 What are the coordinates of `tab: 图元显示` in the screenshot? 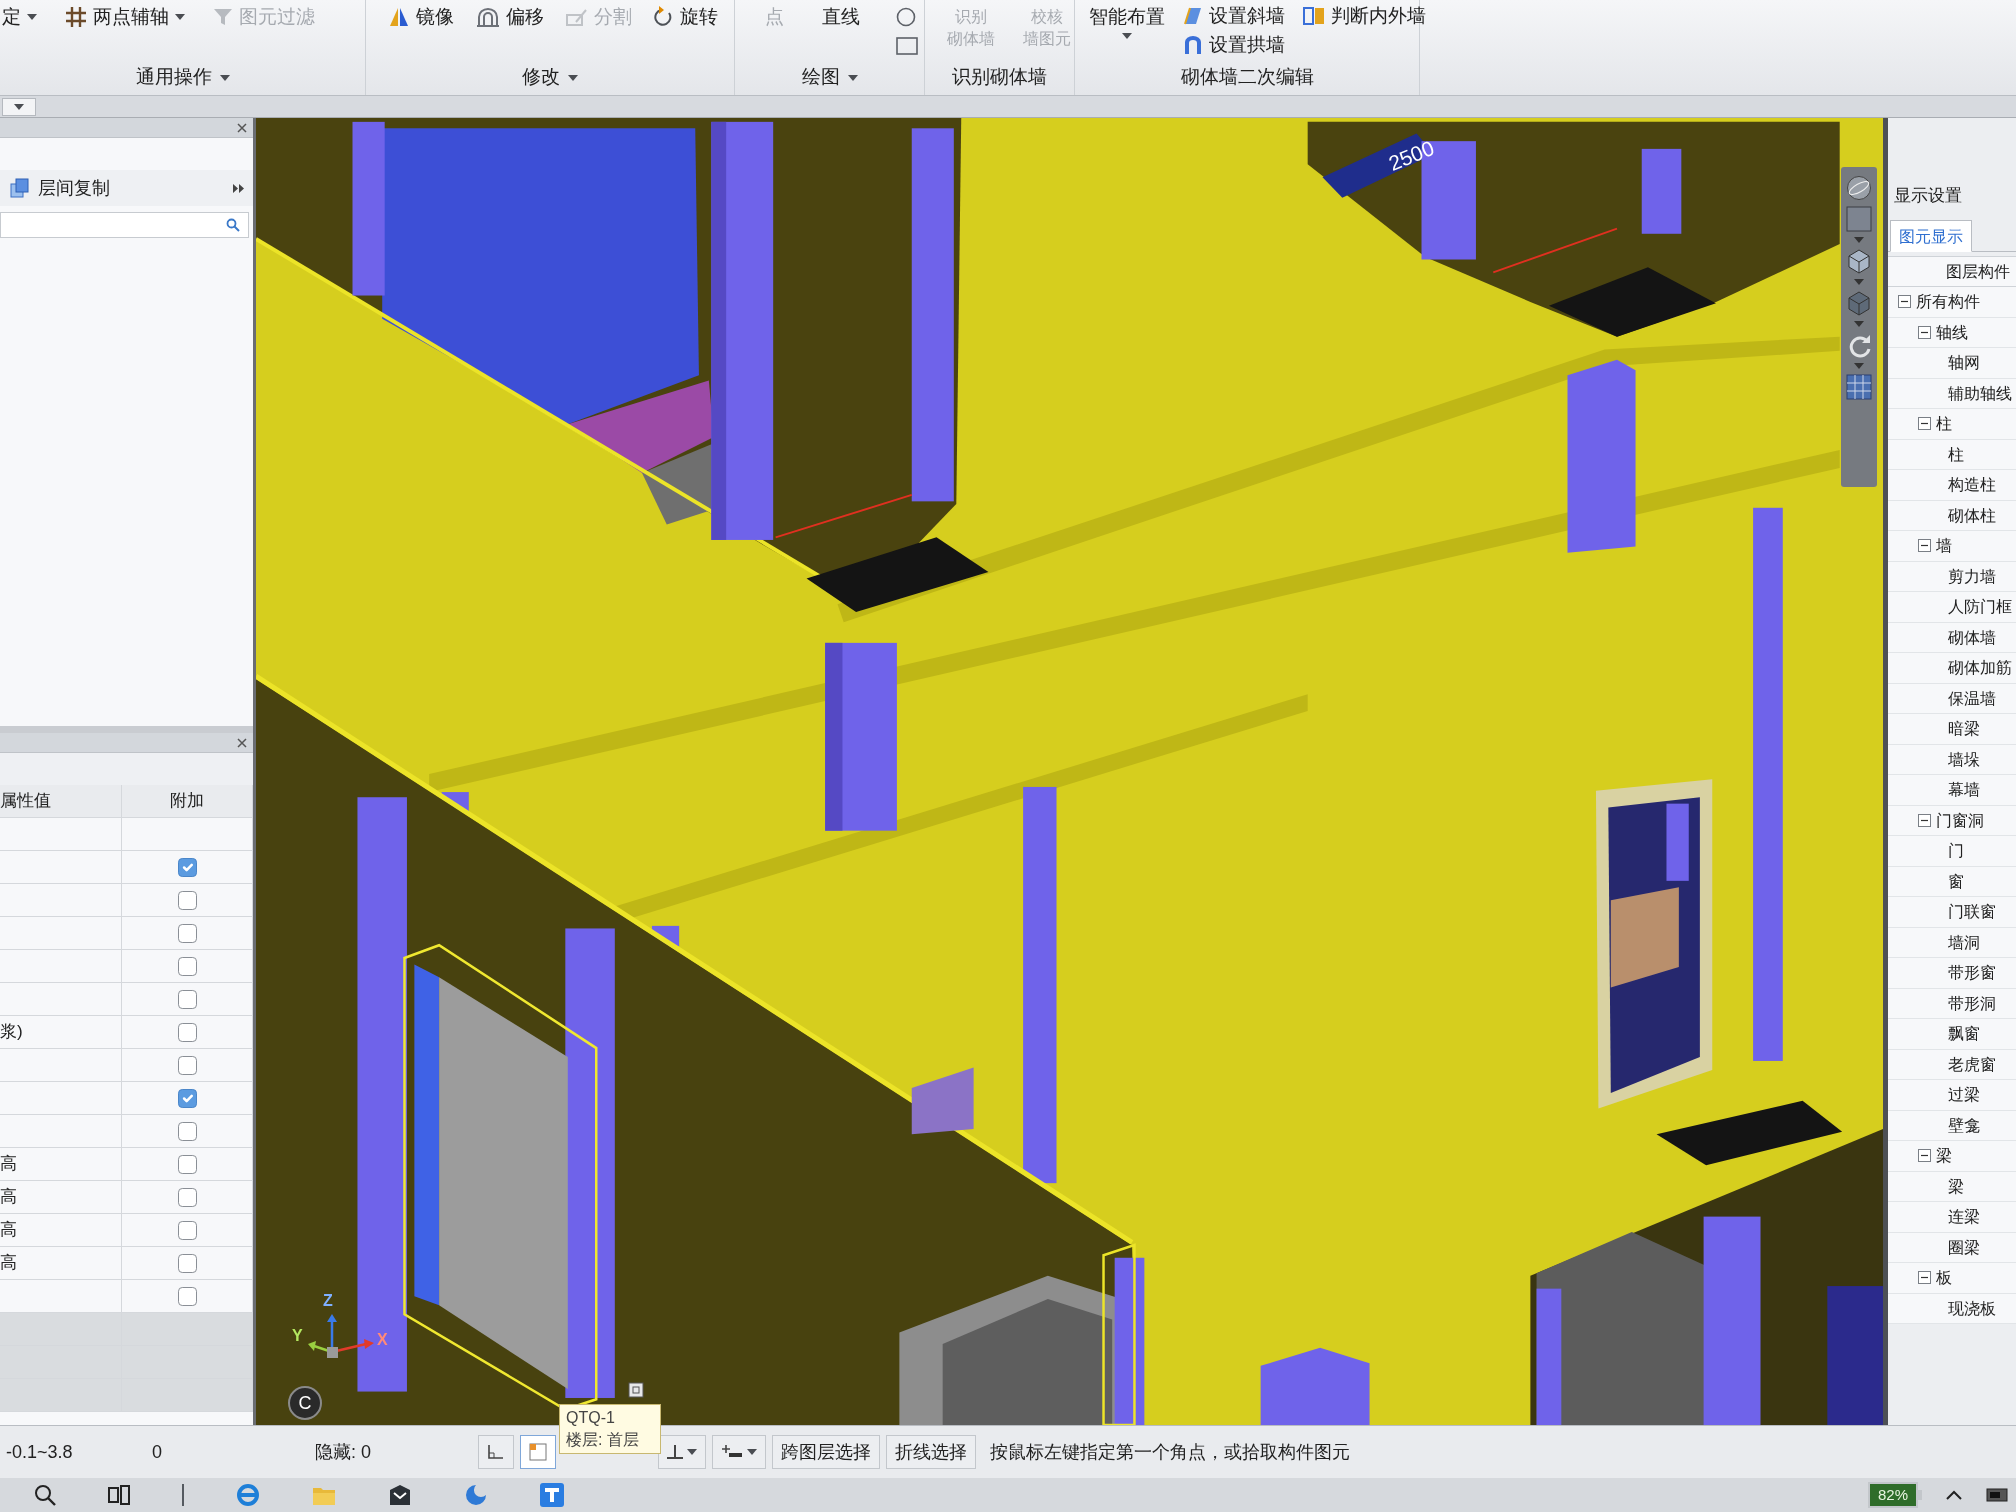 It's located at (1931, 236).